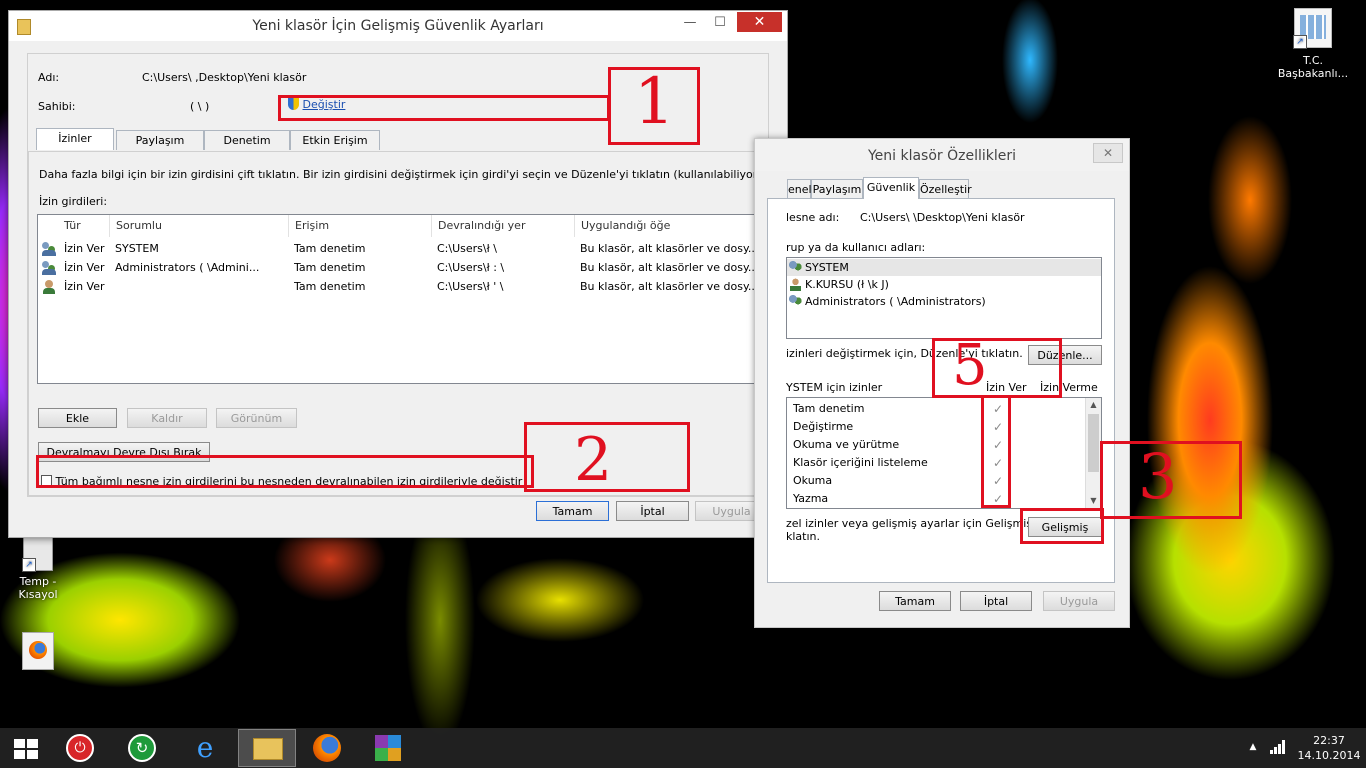  I want to click on taskbar-app-power: ⏻, so click(81, 748).